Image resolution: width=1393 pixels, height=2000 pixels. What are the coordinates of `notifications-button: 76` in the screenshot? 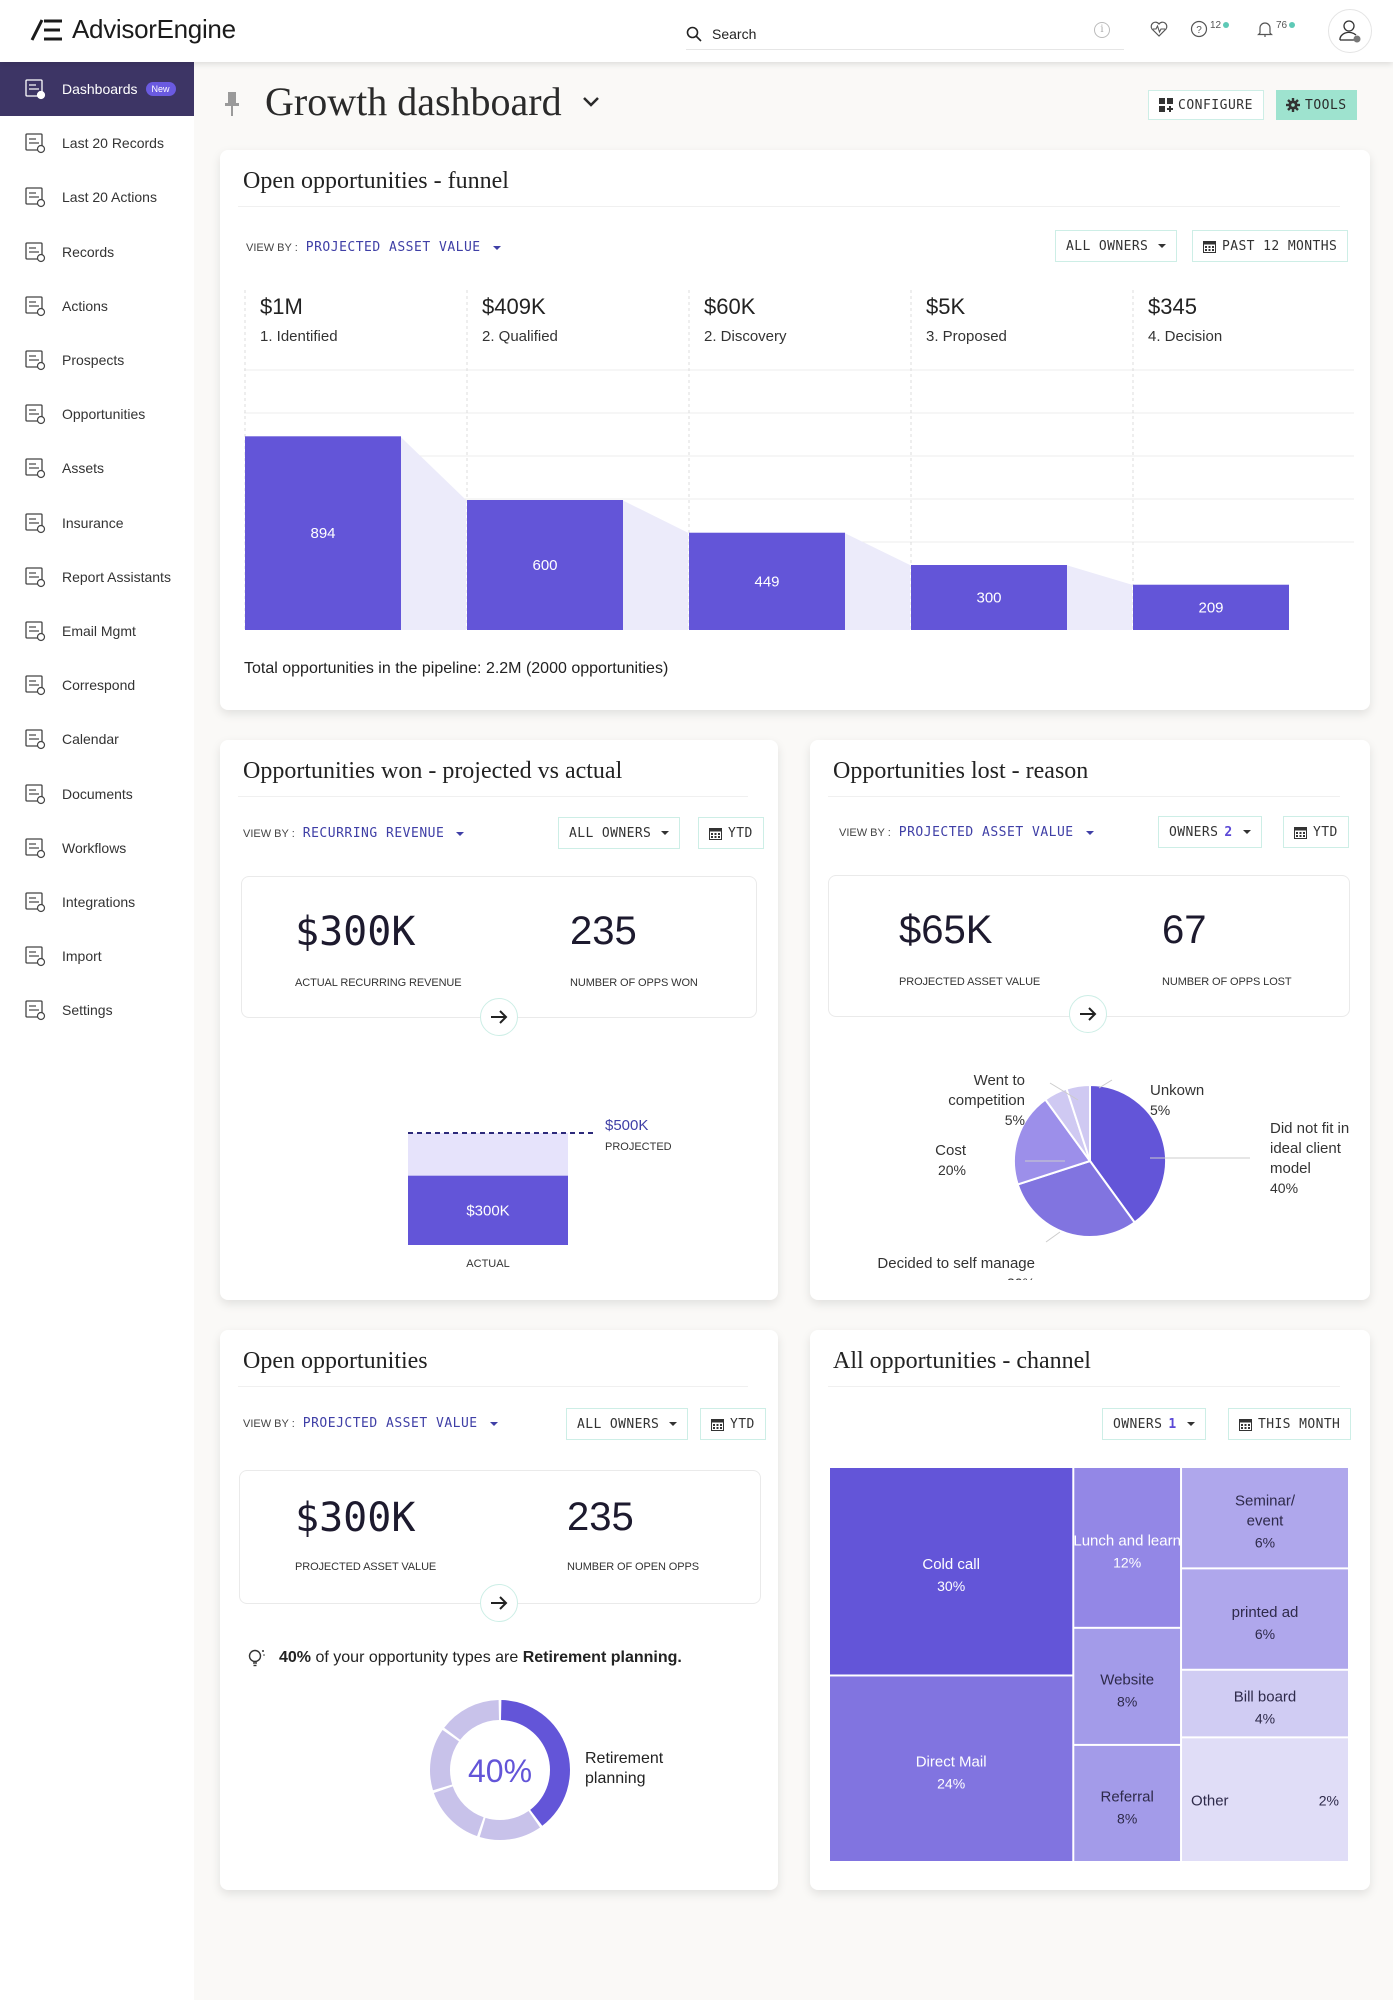 It's located at (1276, 29).